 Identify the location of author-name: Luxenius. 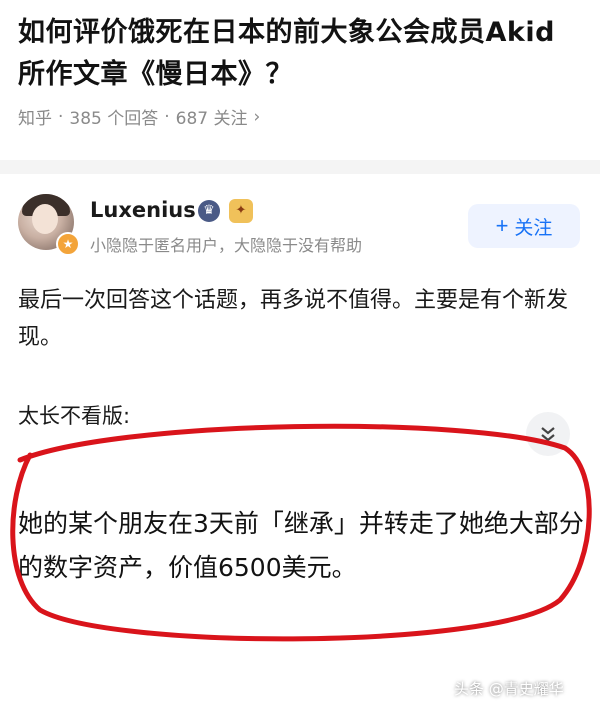
(143, 210).